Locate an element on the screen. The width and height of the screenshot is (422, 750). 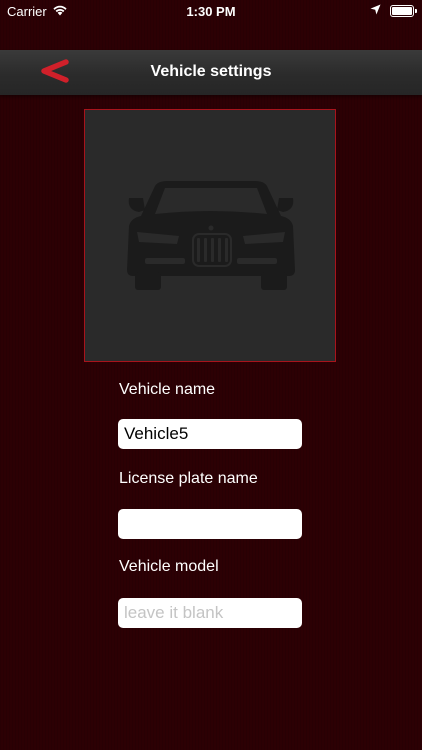
navigation-bar: Vehicle settings is located at coordinates (211, 72).